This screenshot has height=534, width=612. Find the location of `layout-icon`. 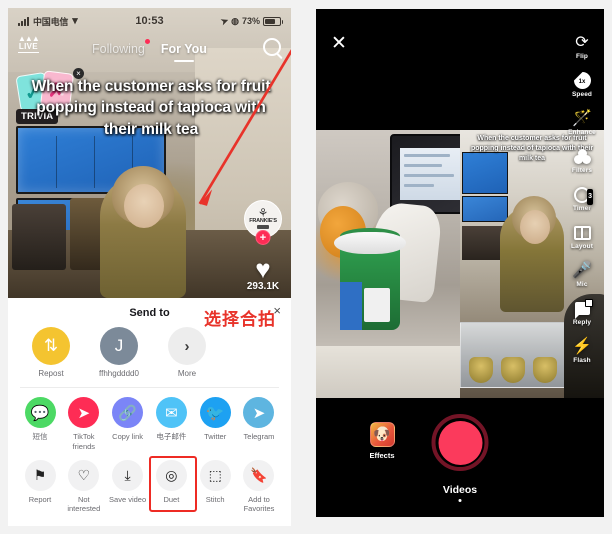

layout-icon is located at coordinates (582, 232).